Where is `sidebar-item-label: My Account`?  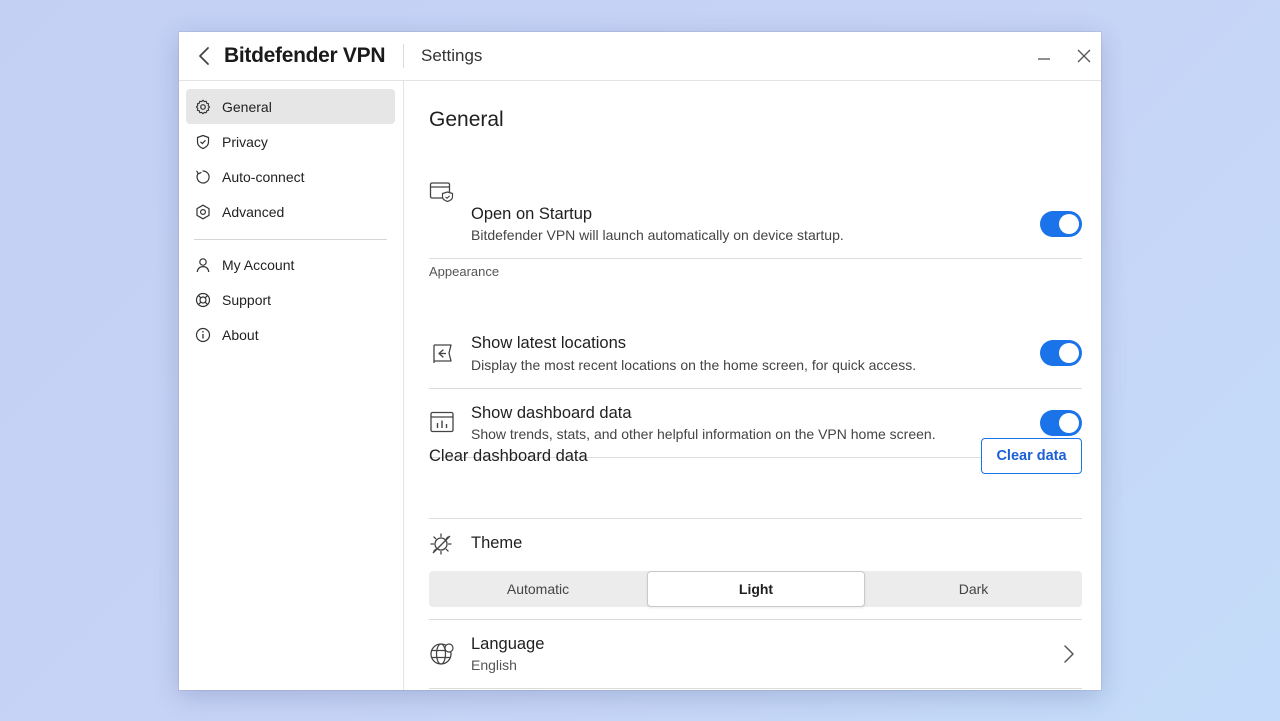
sidebar-item-label: My Account is located at coordinates (258, 264).